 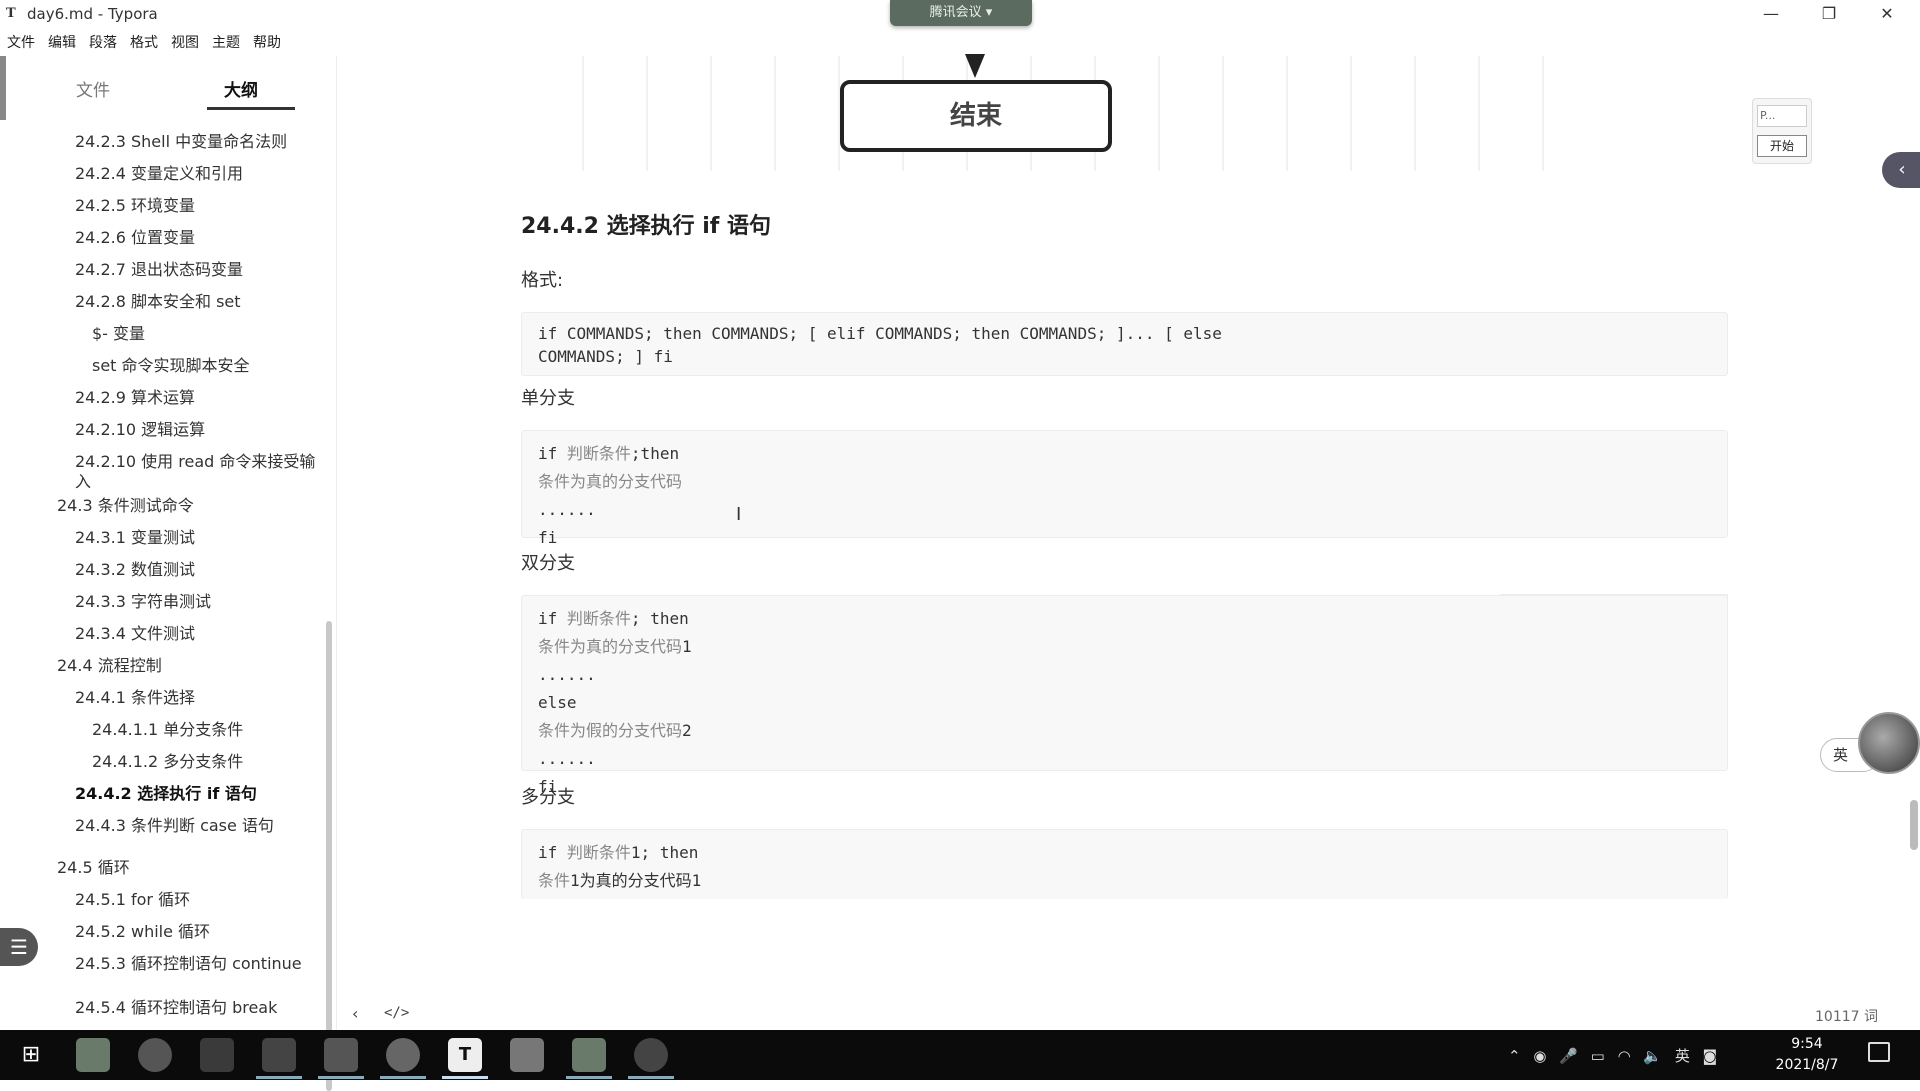 I want to click on outline-item: 24.5.4 循环控制语句 break, so click(x=202, y=1008).